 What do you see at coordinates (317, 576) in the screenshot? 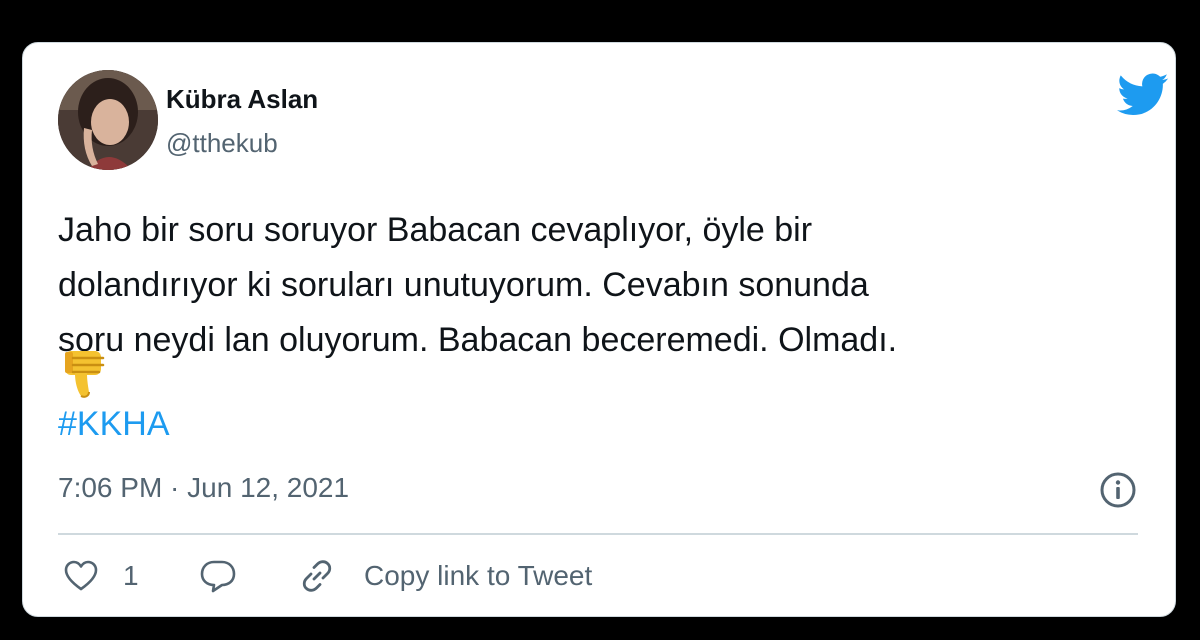
I see `link-icon` at bounding box center [317, 576].